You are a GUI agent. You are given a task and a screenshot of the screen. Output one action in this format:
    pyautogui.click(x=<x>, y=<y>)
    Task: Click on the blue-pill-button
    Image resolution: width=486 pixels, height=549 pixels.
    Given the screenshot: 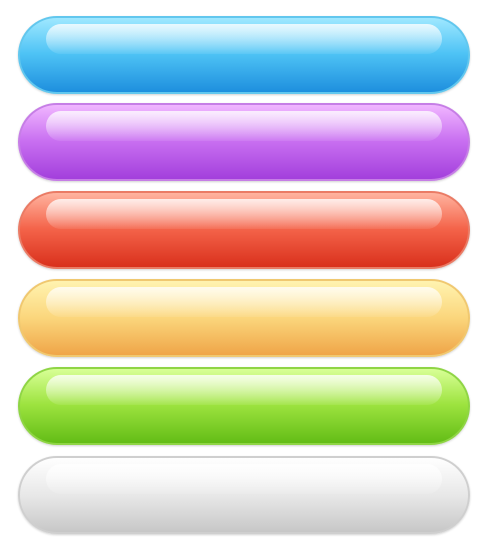 What is the action you would take?
    pyautogui.click(x=244, y=55)
    